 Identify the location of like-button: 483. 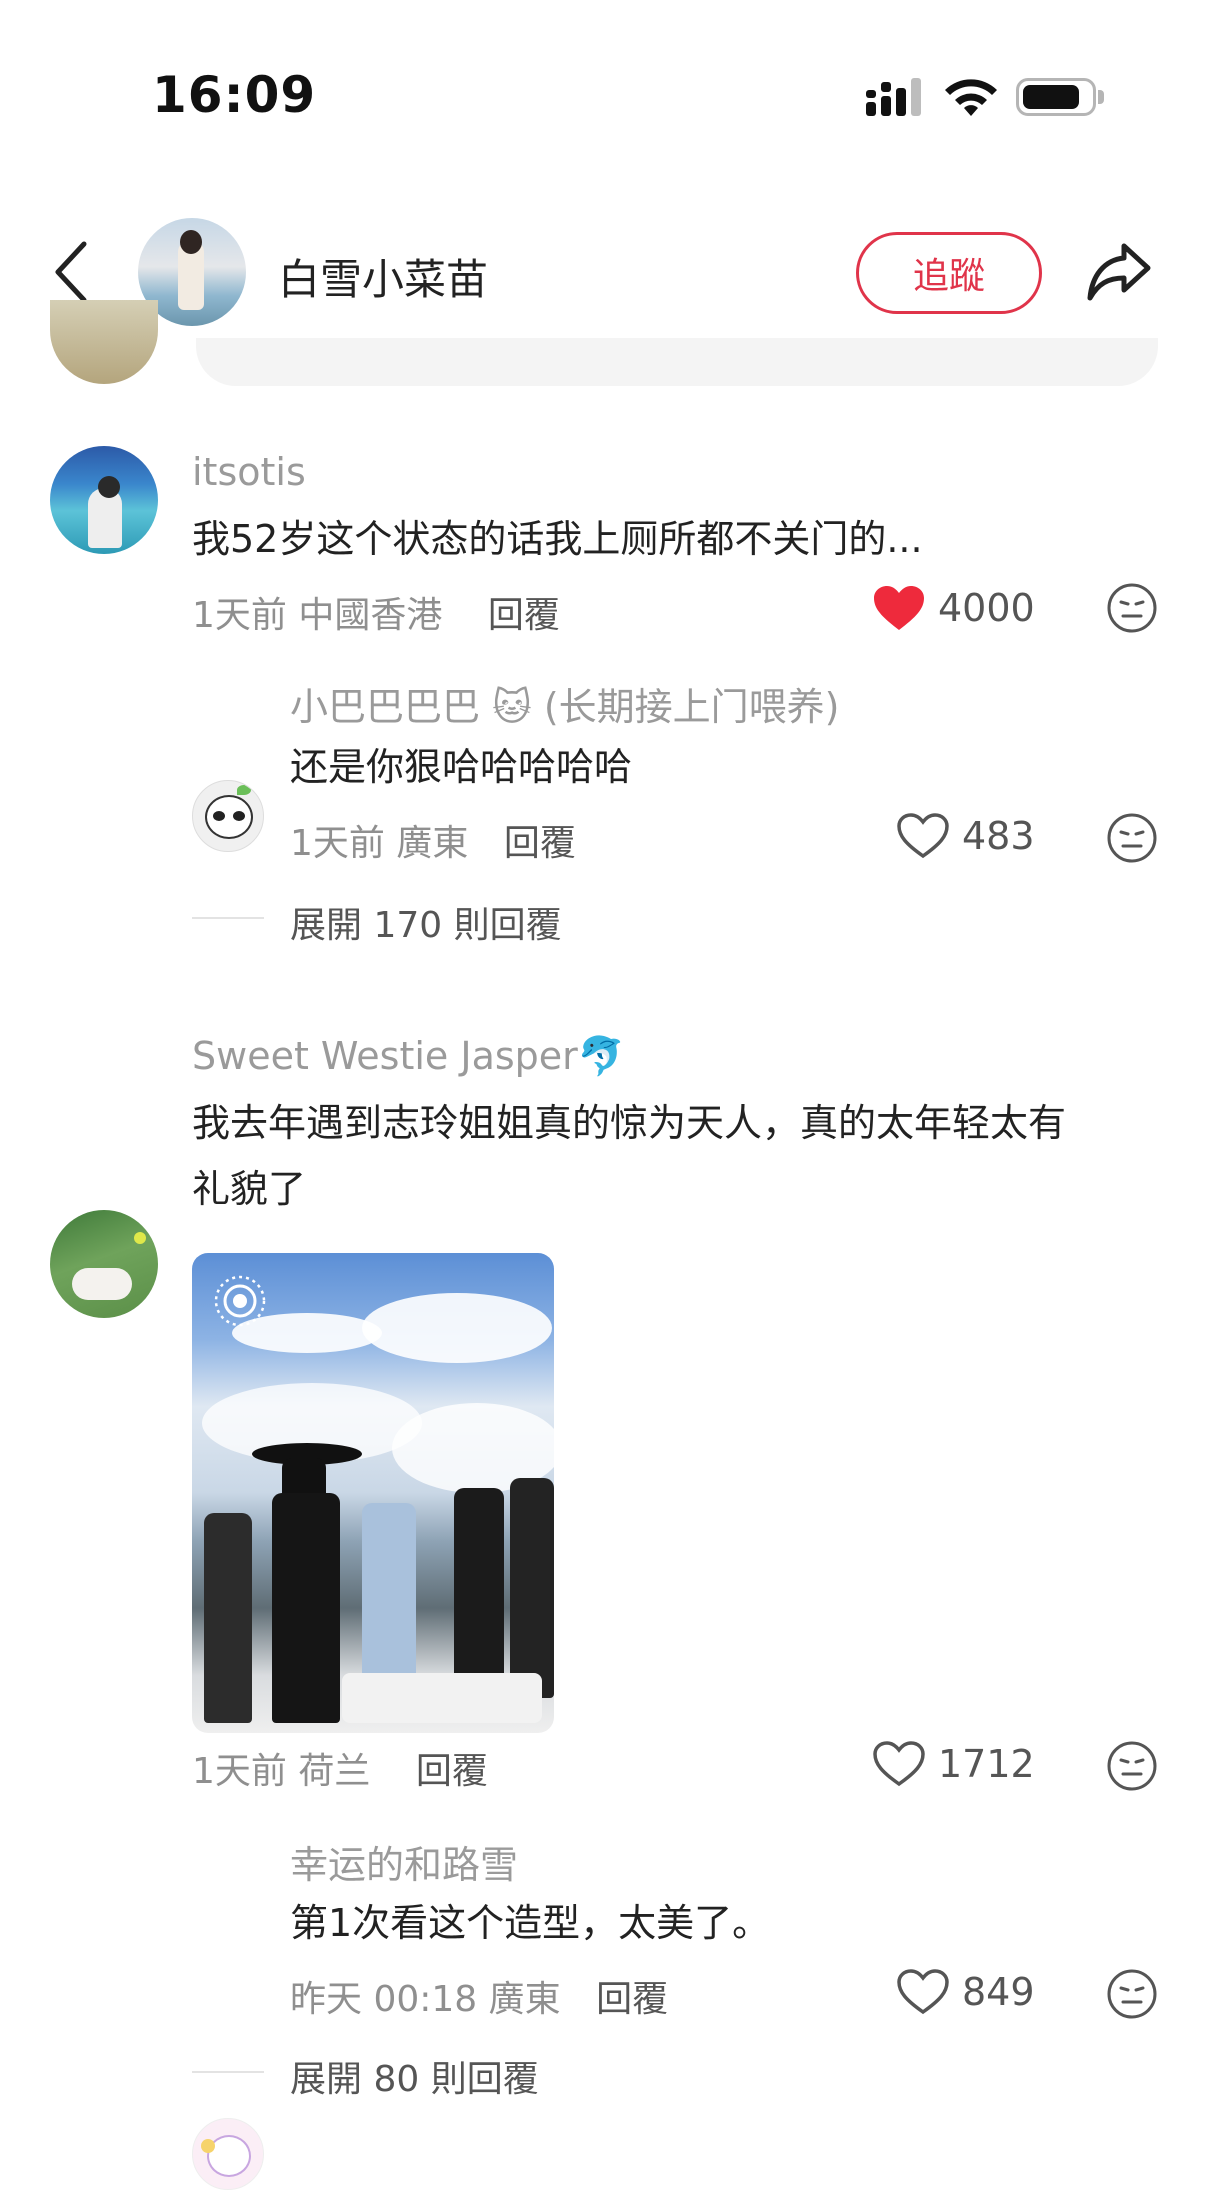
(965, 836).